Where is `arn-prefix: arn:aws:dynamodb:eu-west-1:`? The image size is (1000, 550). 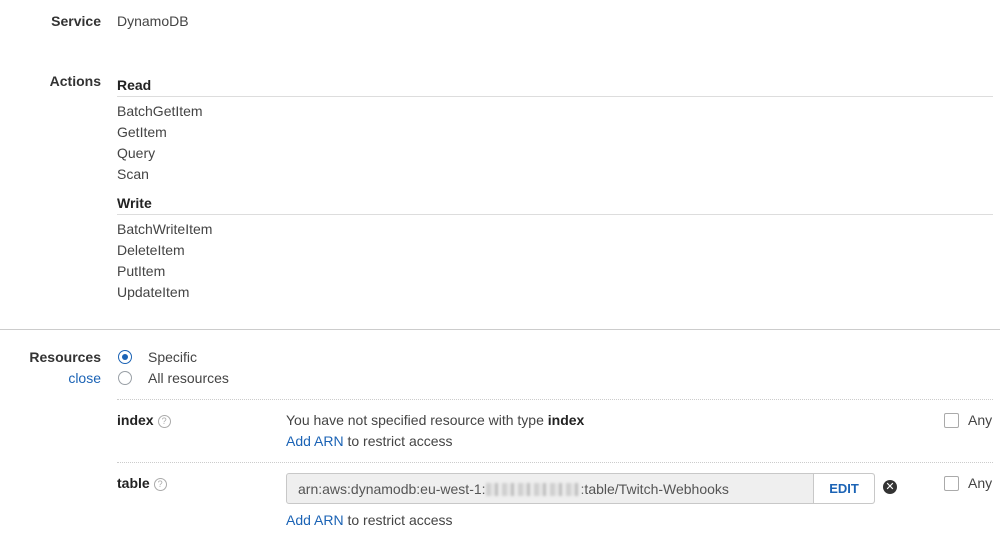 arn-prefix: arn:aws:dynamodb:eu-west-1: is located at coordinates (392, 489).